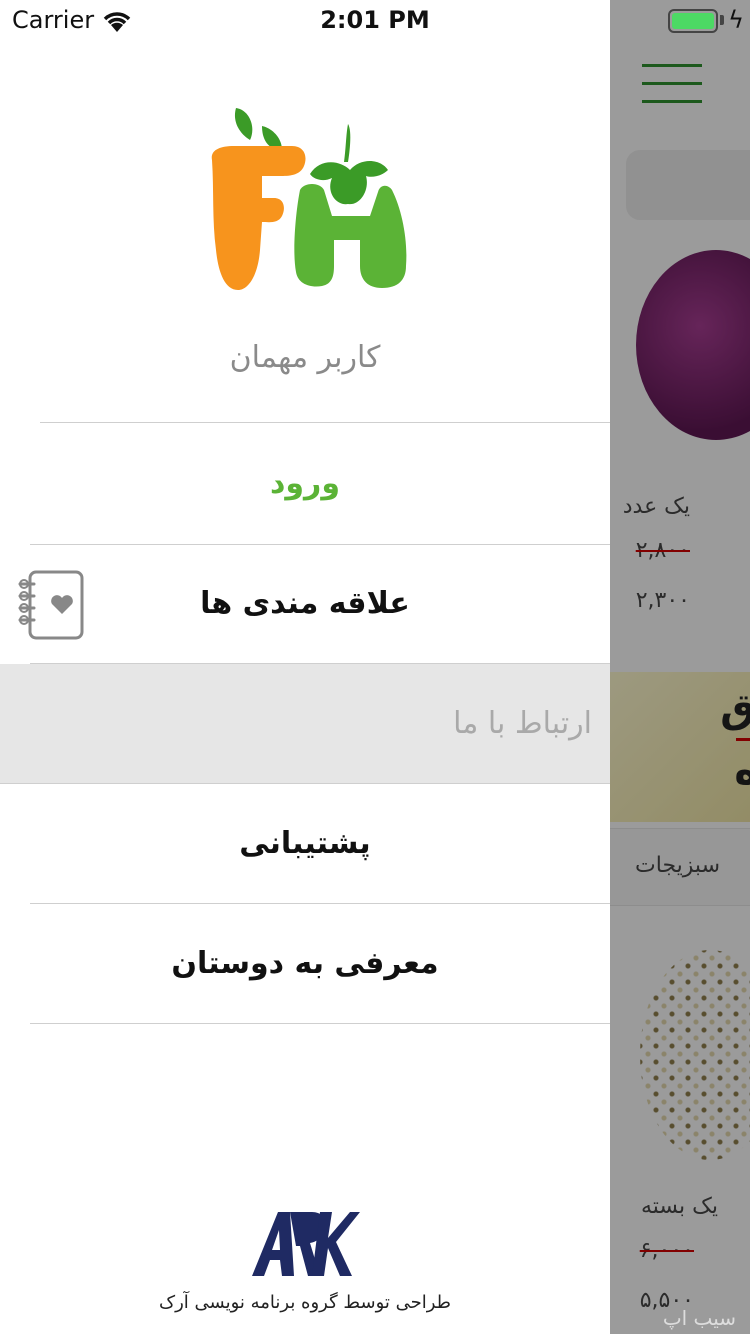  I want to click on status-bar: Carrier 2:01 PM ϟ, so click(375, 21).